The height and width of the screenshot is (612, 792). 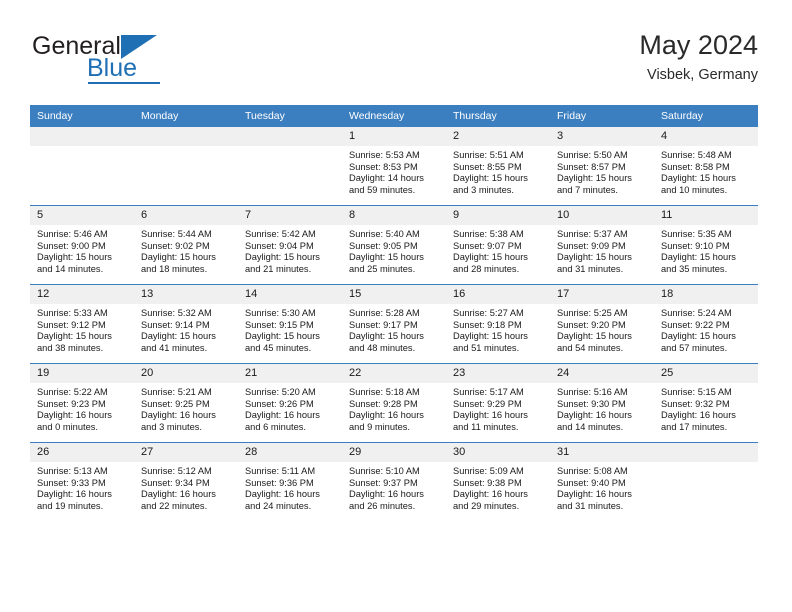 I want to click on day-number: 2, so click(x=498, y=136).